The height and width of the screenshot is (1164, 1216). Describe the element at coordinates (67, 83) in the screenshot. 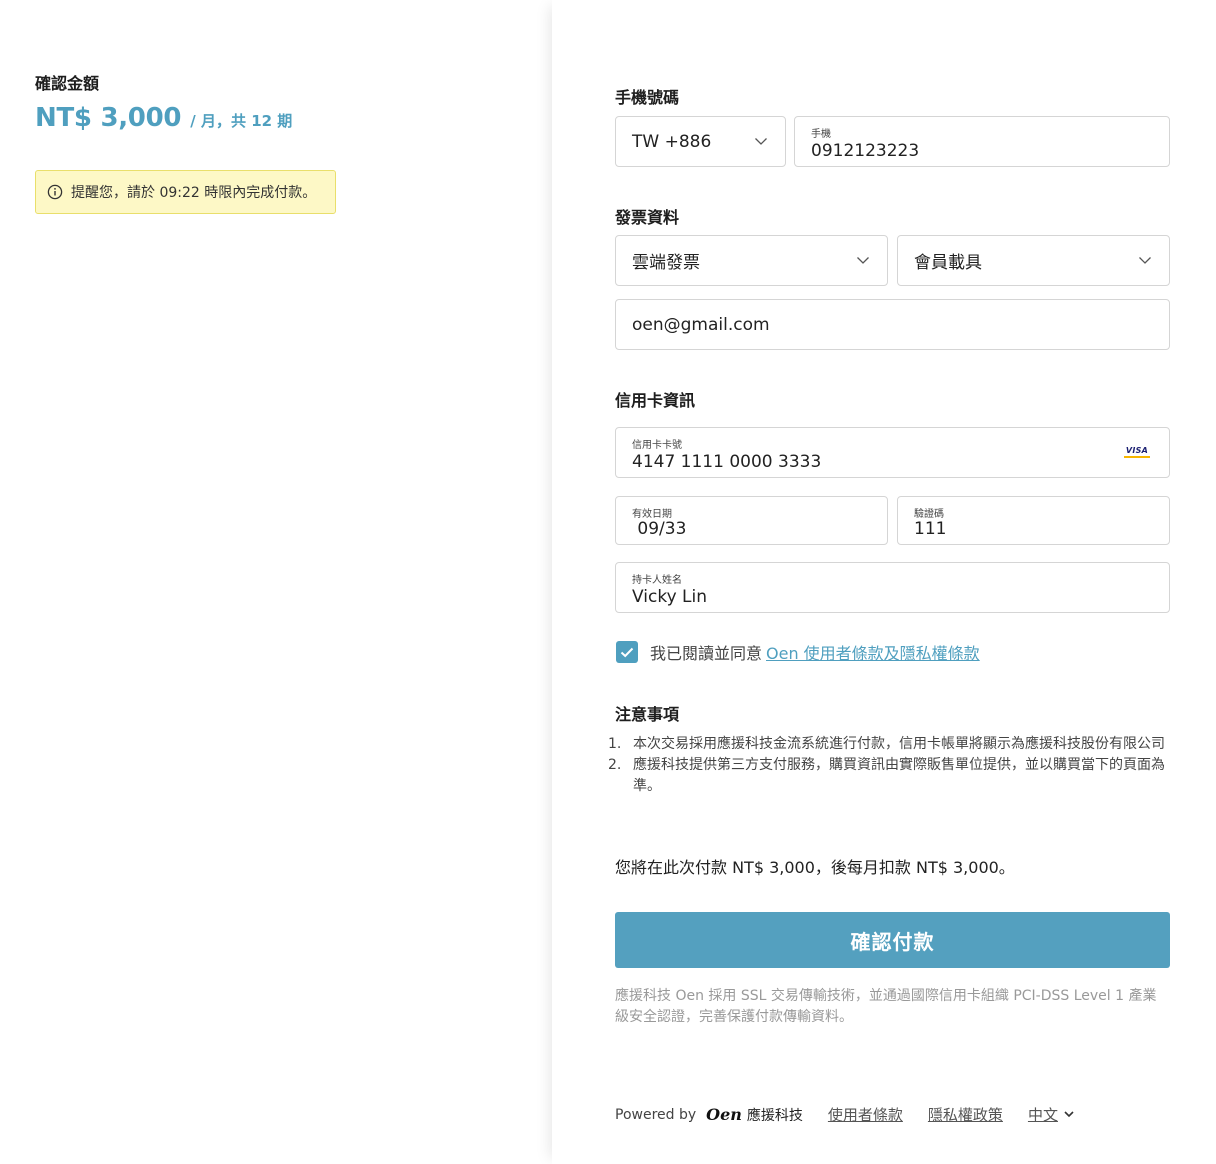

I see `amount-title: 確認金額` at that location.